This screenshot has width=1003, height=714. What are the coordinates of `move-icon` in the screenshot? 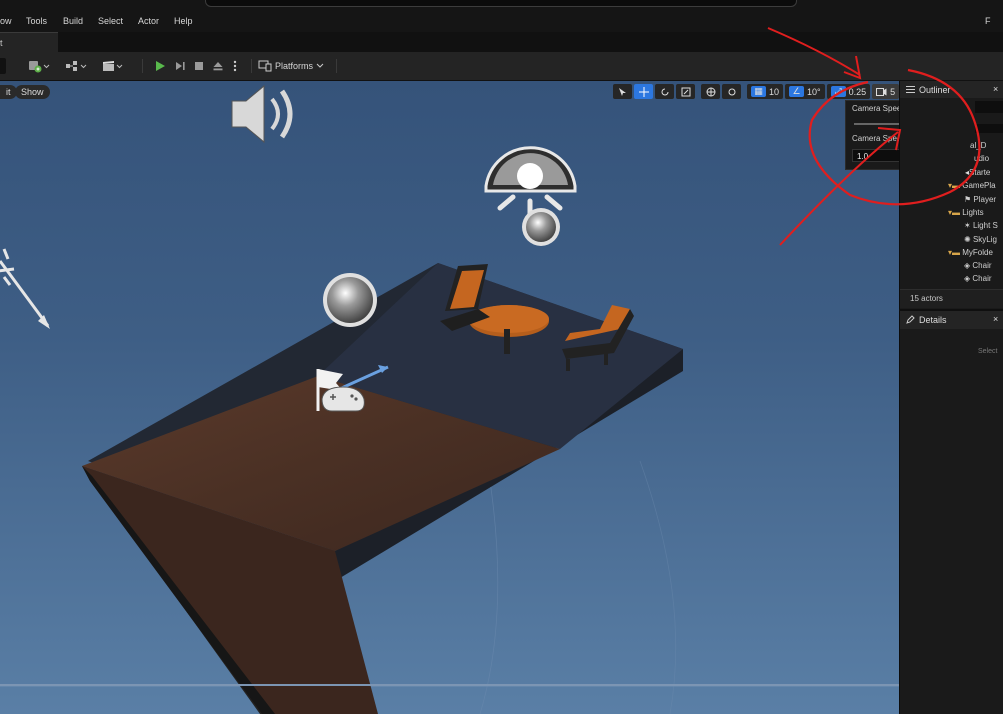 It's located at (643, 91).